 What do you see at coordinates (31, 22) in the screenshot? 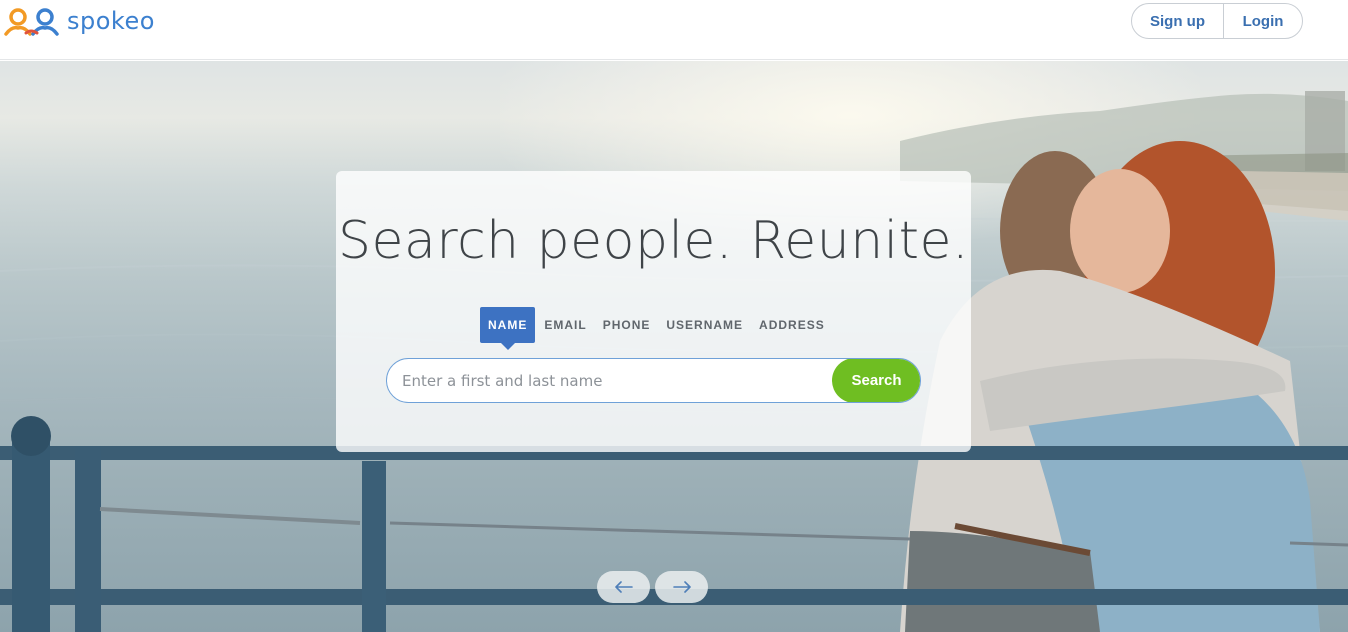
I see `two-person-logo-icon` at bounding box center [31, 22].